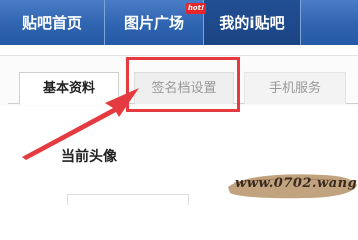 Image resolution: width=358 pixels, height=240 pixels. What do you see at coordinates (128, 199) in the screenshot?
I see `avatar-frame` at bounding box center [128, 199].